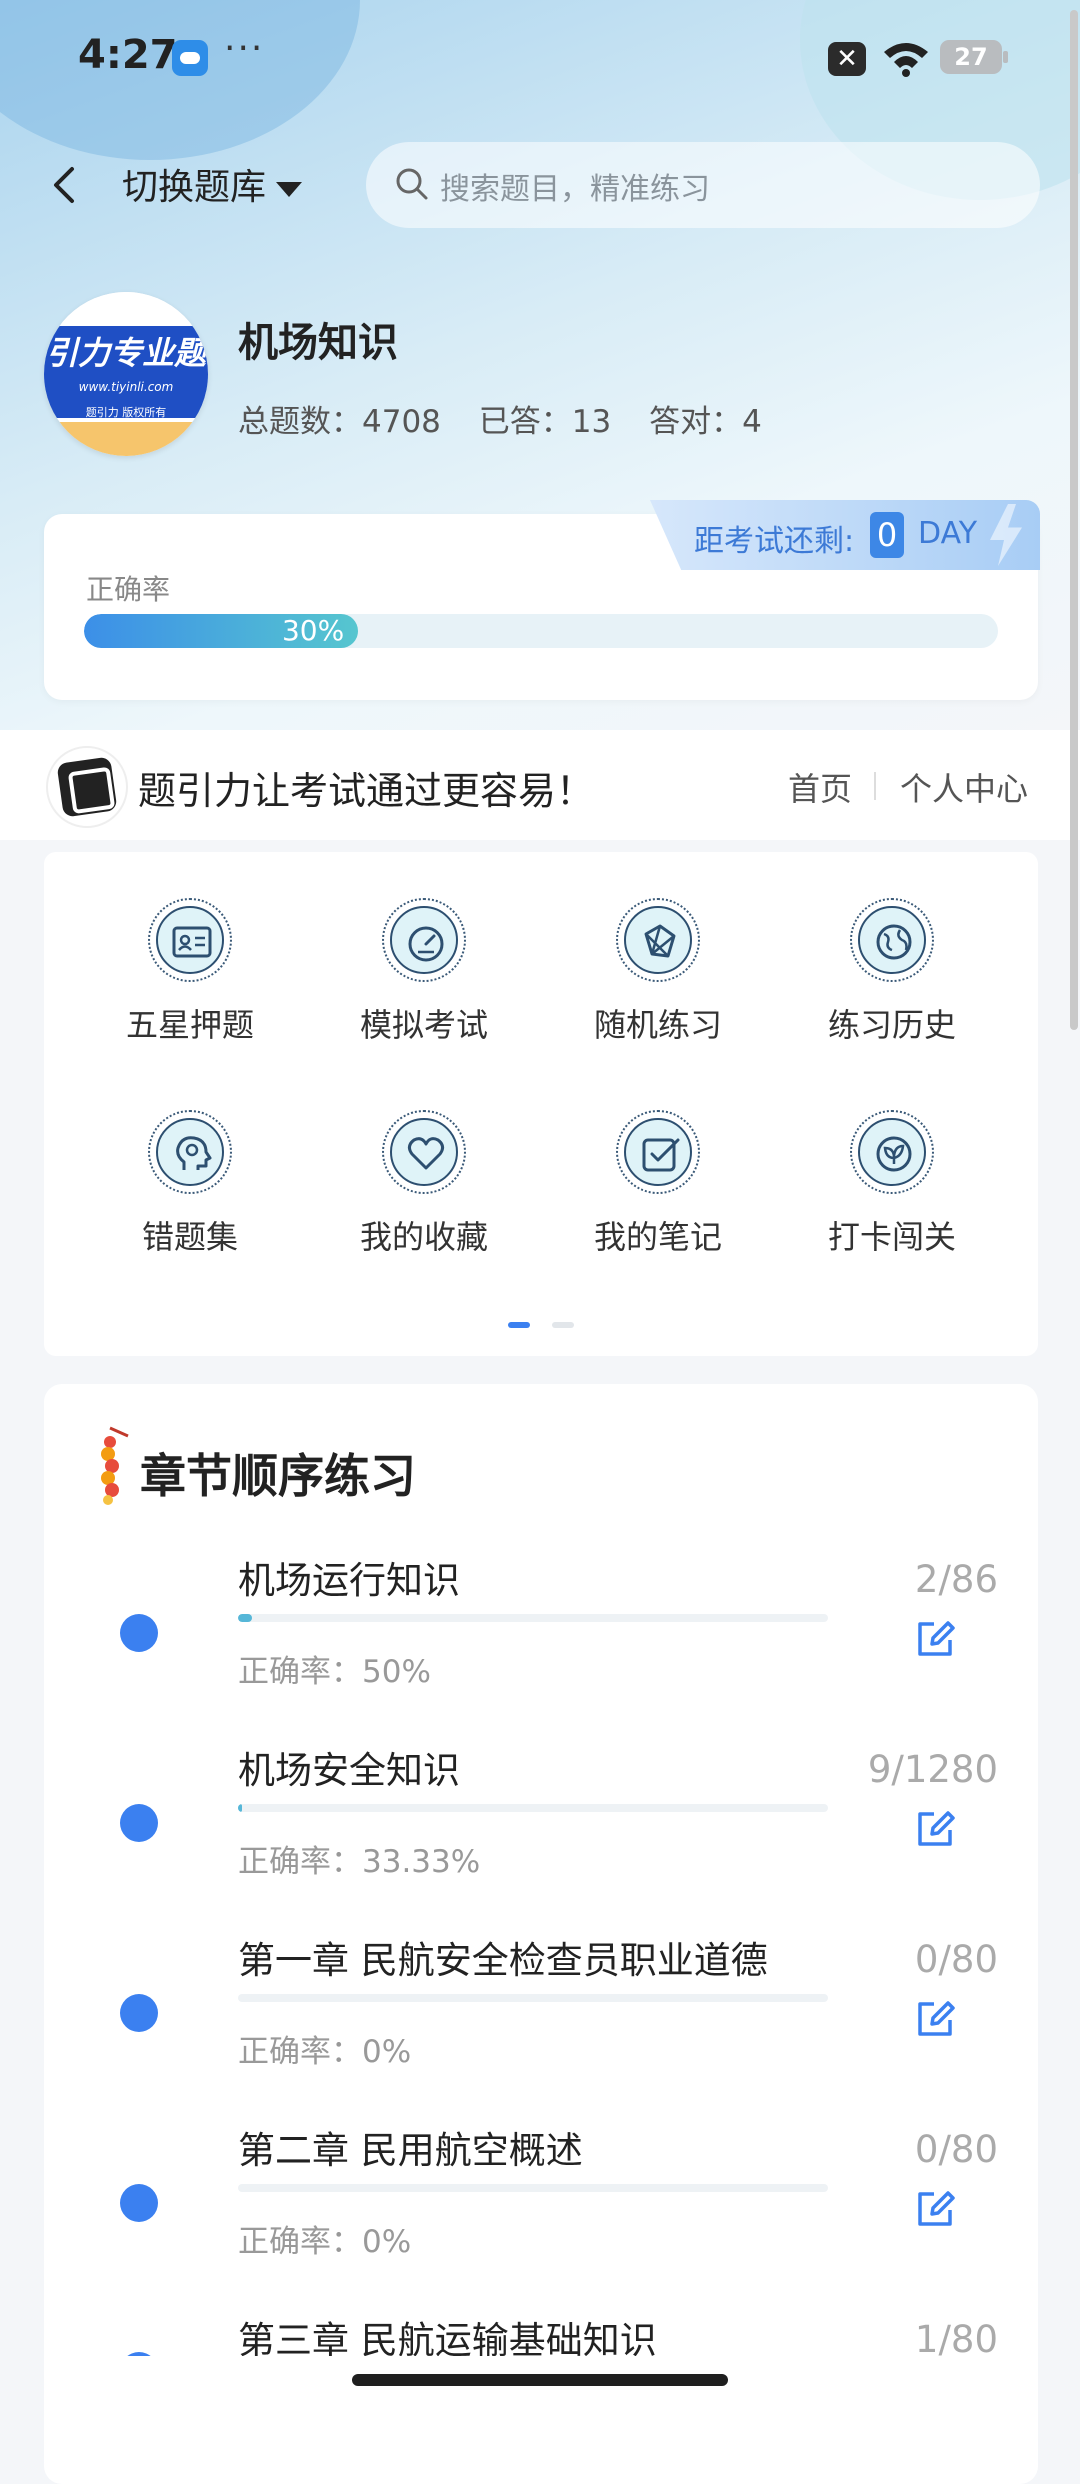  I want to click on menu-item-label: 我的笔记, so click(657, 1237).